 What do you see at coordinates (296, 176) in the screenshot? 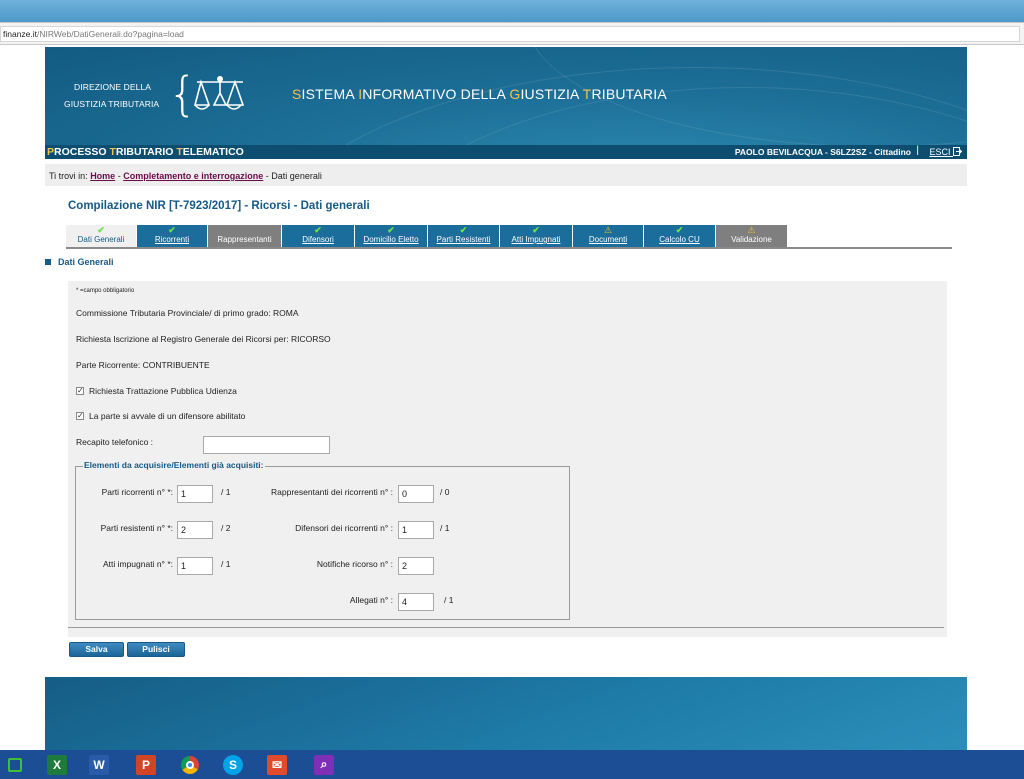
I see `breadcrumb-current: Dati generali` at bounding box center [296, 176].